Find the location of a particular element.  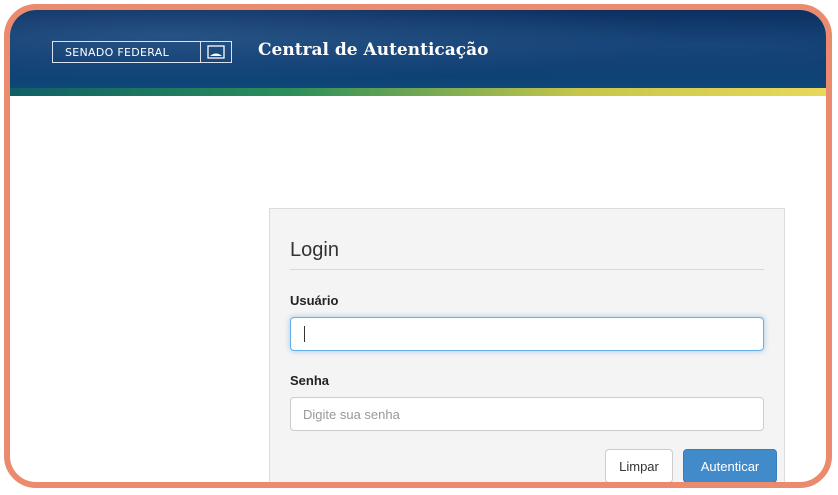

senate-building-icon is located at coordinates (216, 52).